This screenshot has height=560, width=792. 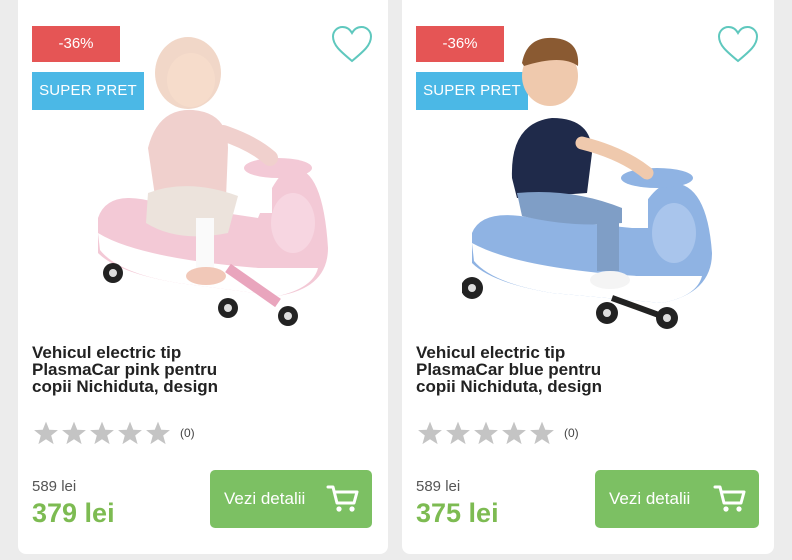 I want to click on new-price: 379 lei, so click(x=73, y=513).